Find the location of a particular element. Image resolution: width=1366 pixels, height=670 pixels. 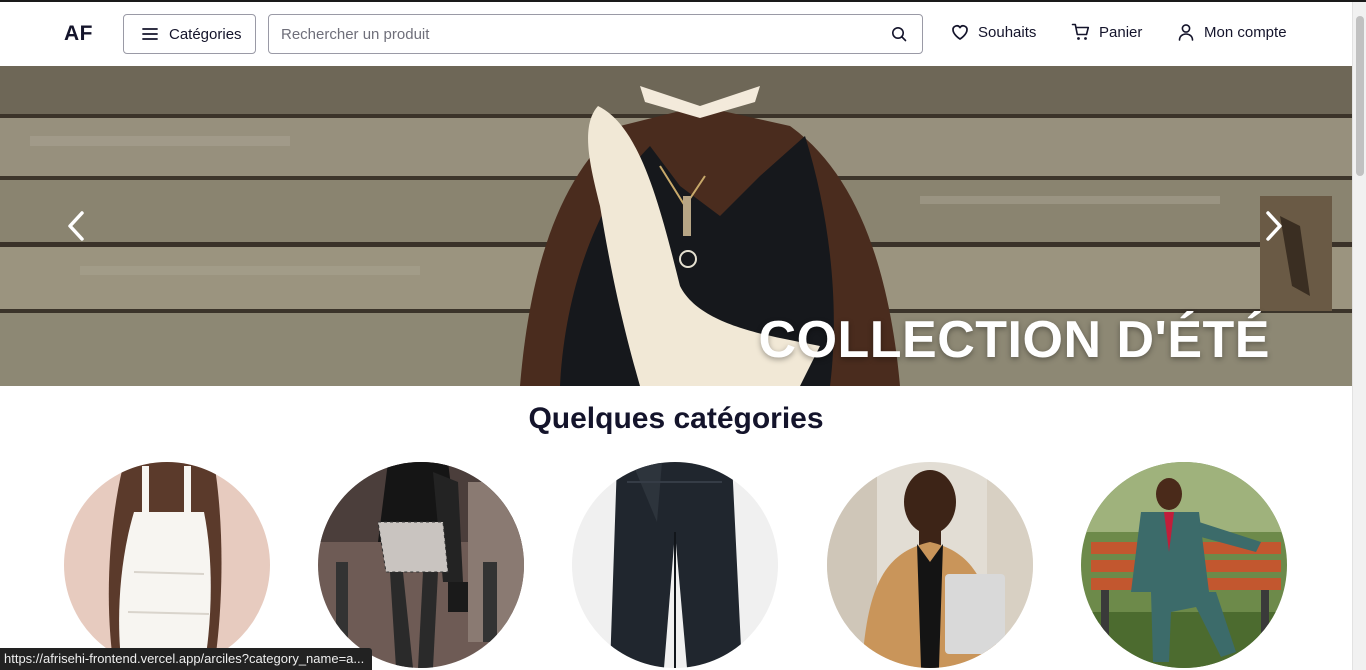

suit-man-bench-image is located at coordinates (1184, 565).